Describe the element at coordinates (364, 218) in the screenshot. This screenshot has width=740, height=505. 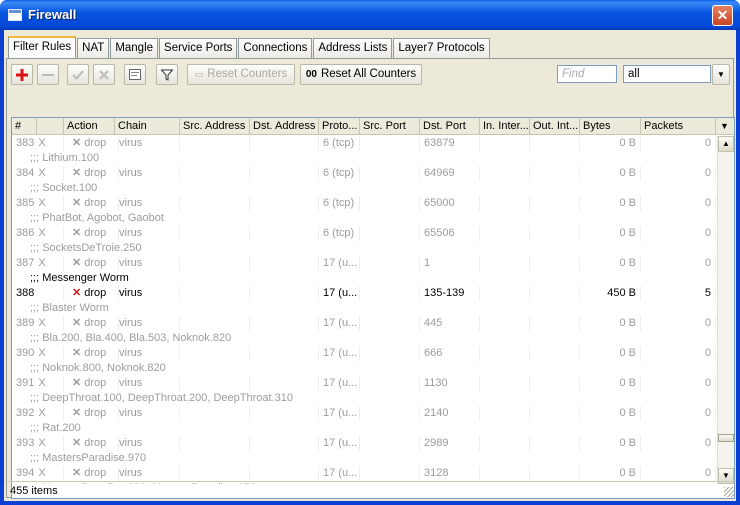
I see `rule-comment-row: ;;; PhatBot, Agobot, Gaobot` at that location.